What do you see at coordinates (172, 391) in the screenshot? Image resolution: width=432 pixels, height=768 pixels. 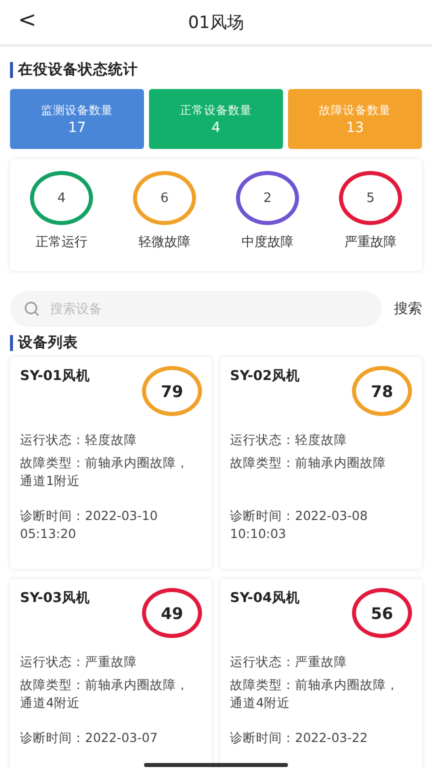 I see `score-ring: 79` at bounding box center [172, 391].